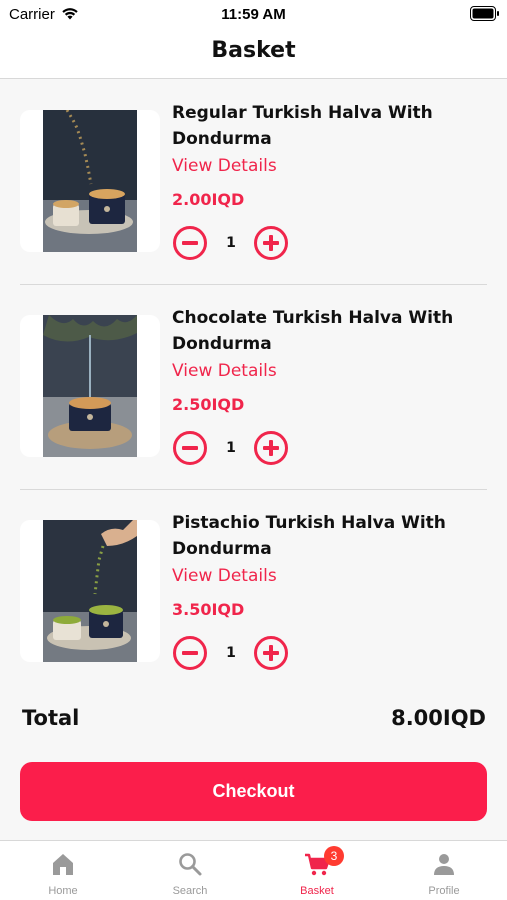 This screenshot has width=507, height=900. I want to click on product-name: Pistachio Turkish Halva With Dondurma, so click(309, 536).